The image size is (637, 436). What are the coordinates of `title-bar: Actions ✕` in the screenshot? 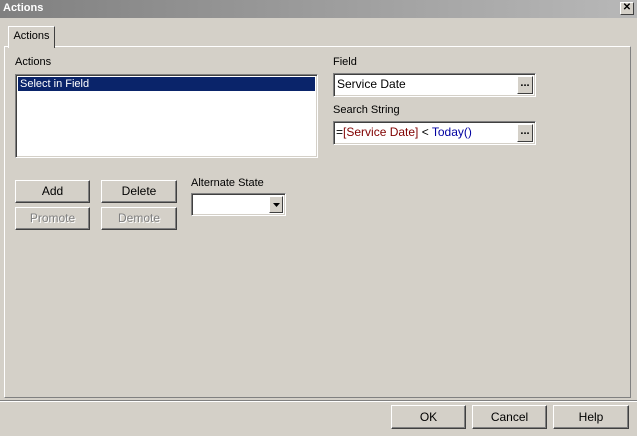 It's located at (318, 9).